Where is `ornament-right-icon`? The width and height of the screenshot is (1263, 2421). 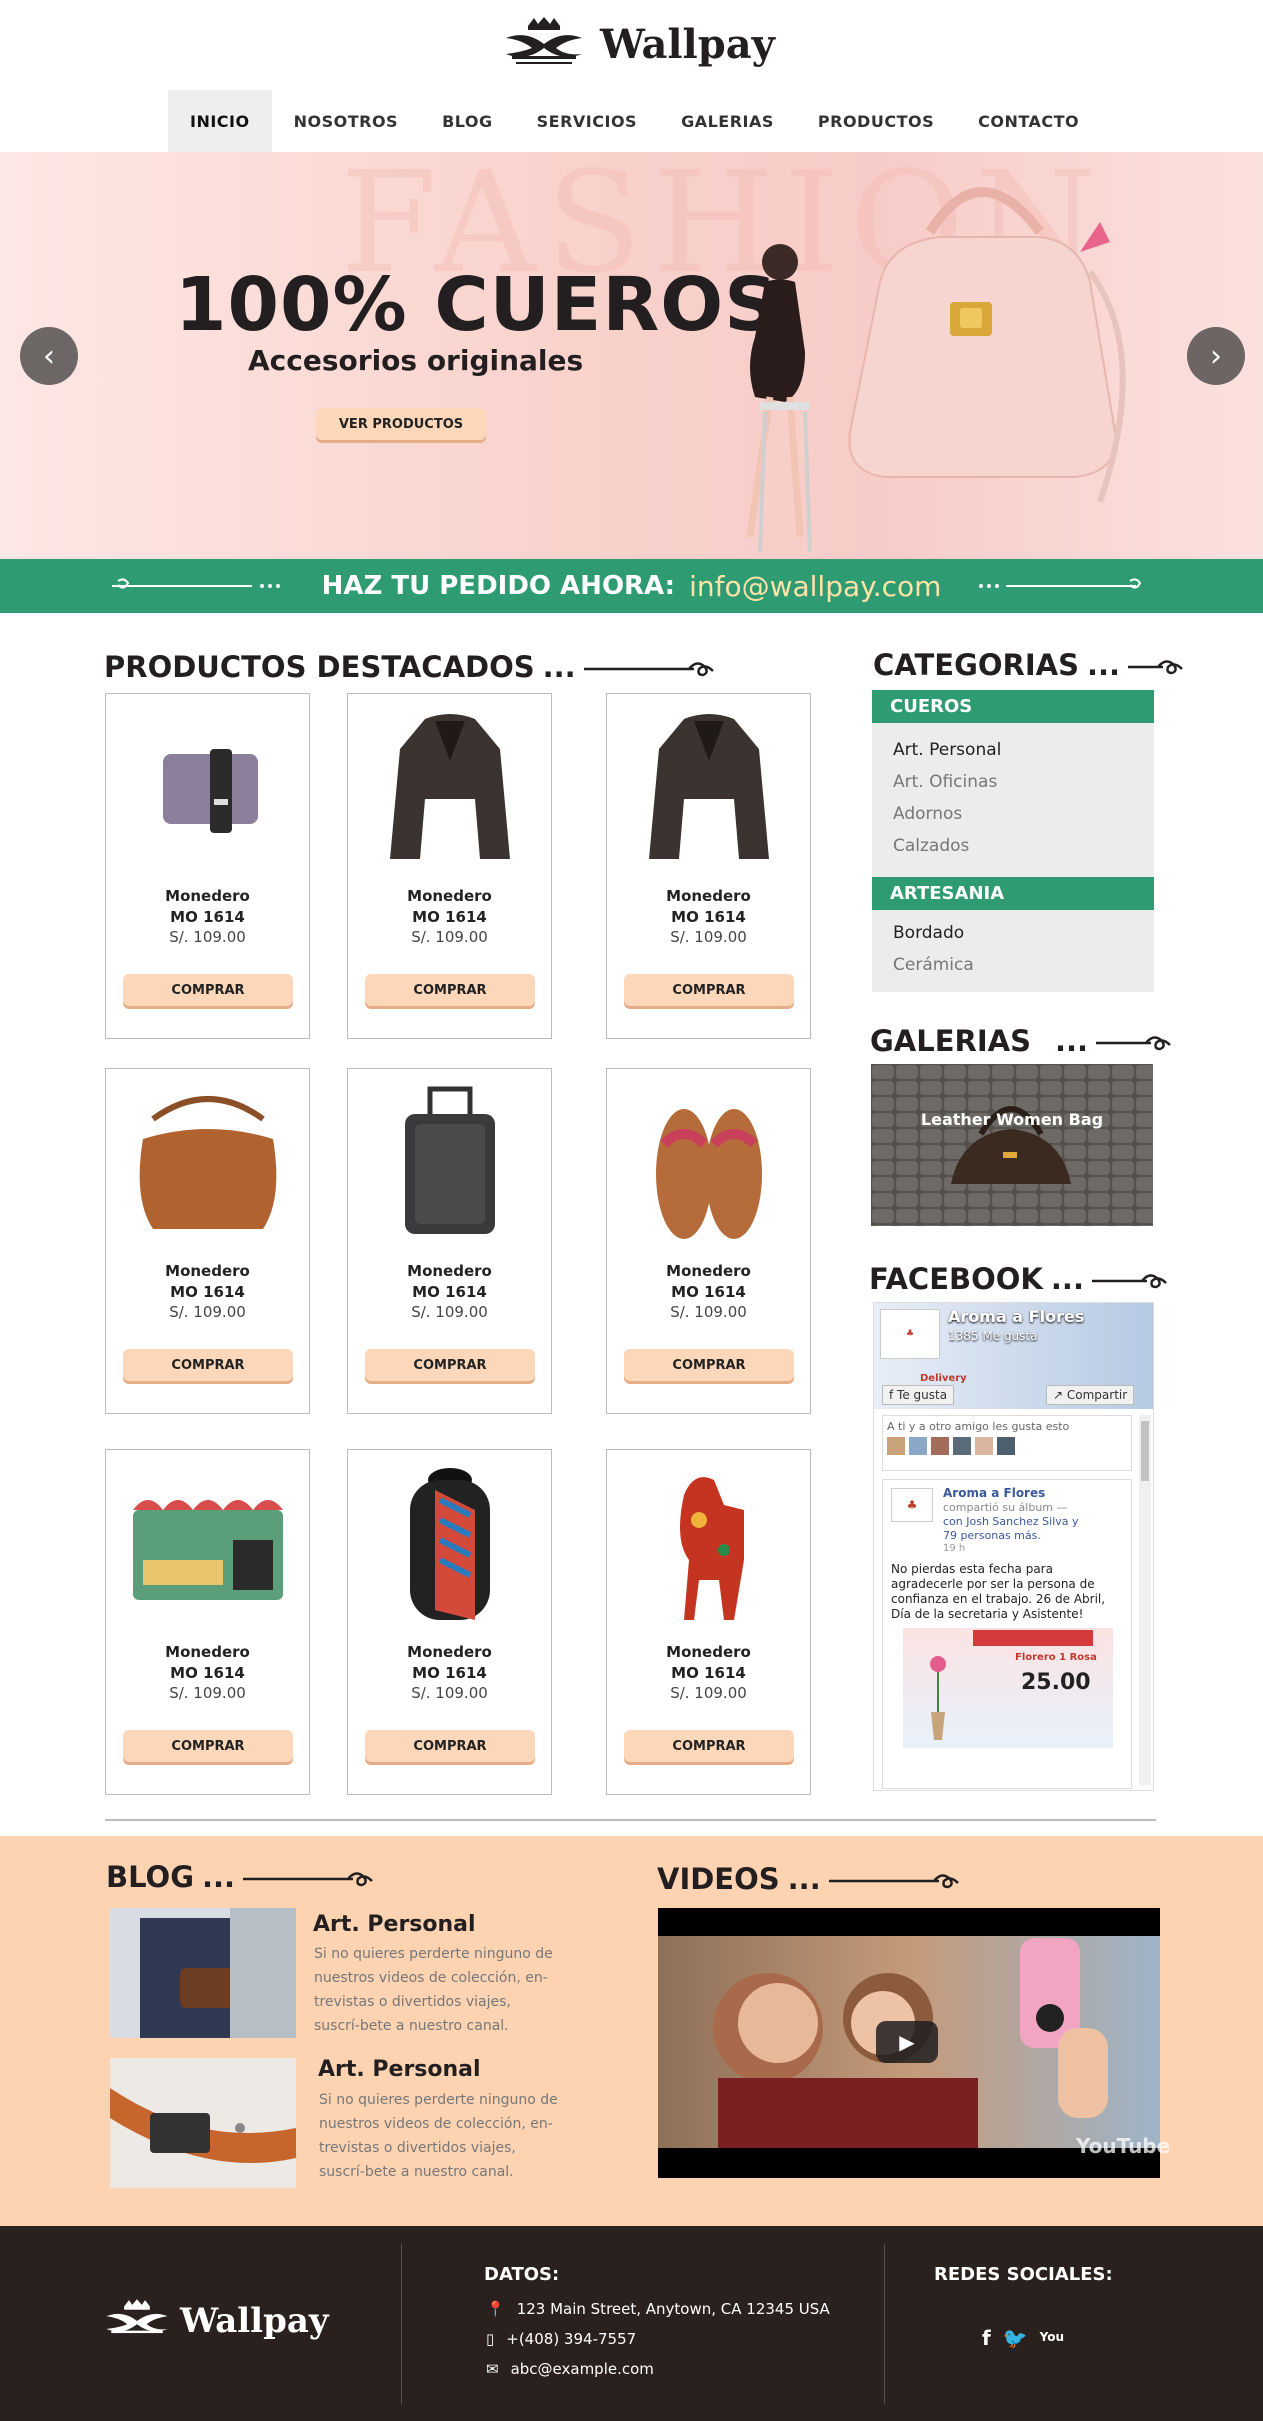
ornament-right-icon is located at coordinates (1060, 583).